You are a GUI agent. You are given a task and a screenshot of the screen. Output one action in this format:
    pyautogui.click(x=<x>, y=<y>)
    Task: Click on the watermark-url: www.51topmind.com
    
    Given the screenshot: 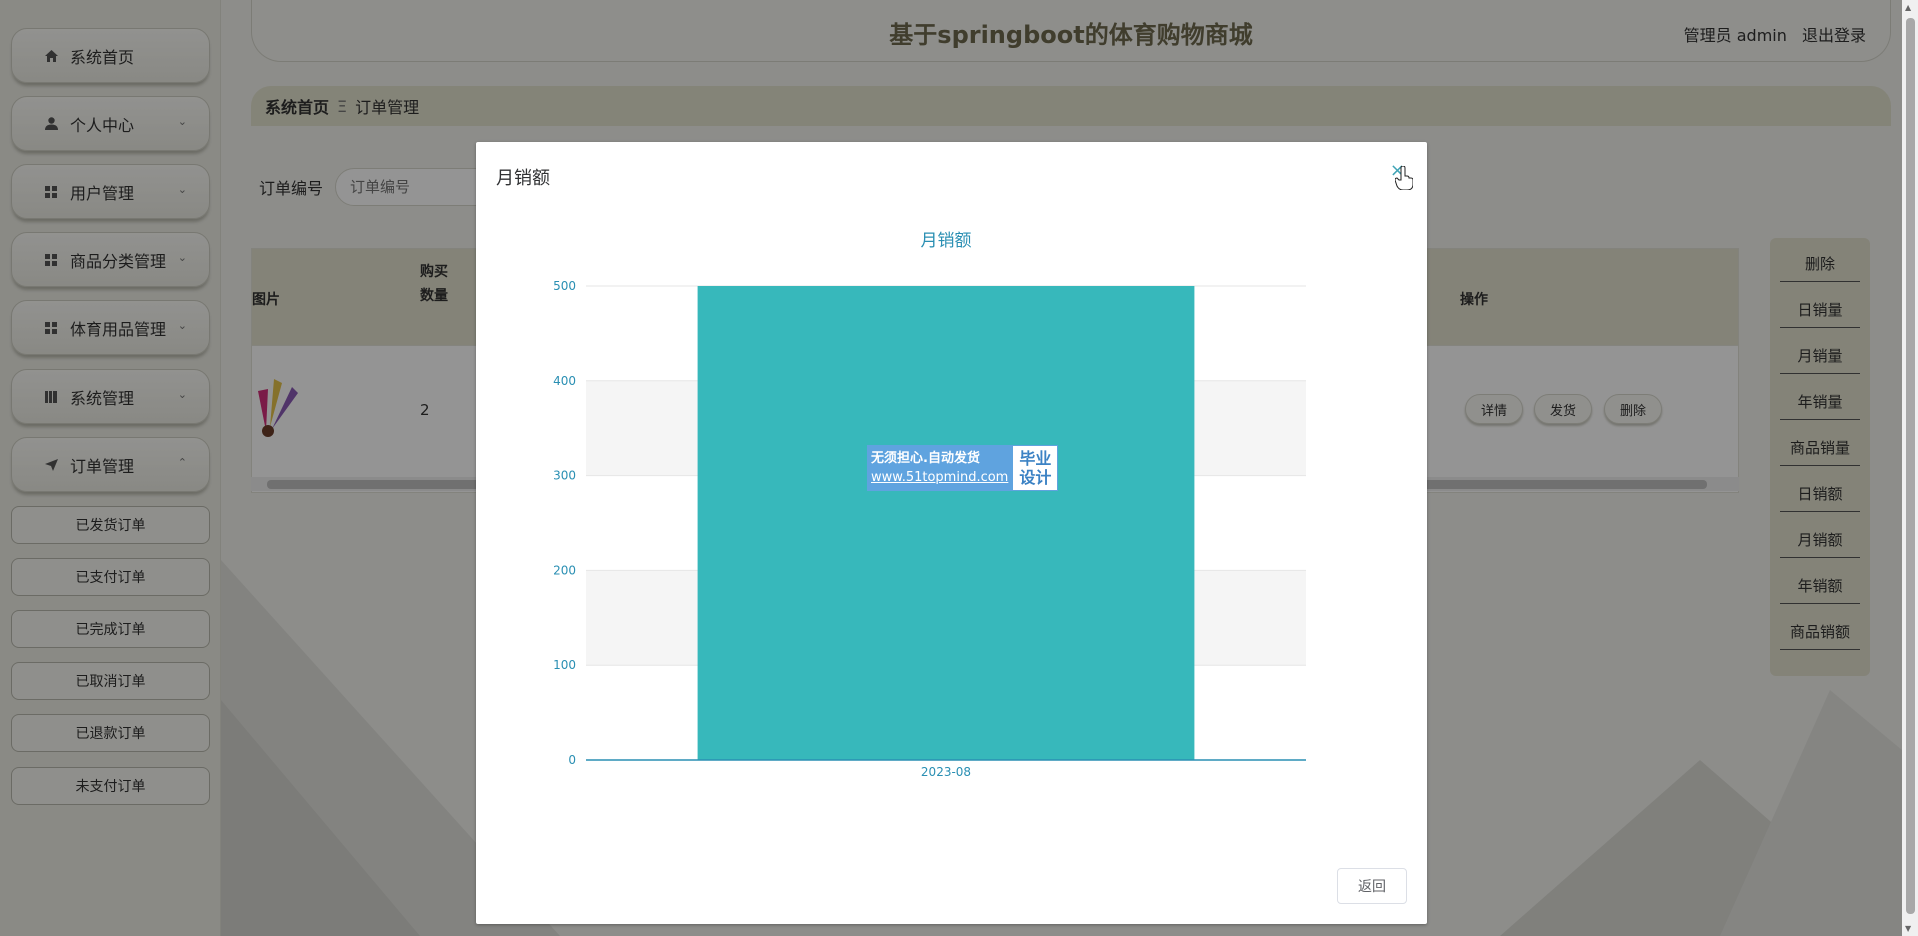 What is the action you would take?
    pyautogui.click(x=940, y=477)
    